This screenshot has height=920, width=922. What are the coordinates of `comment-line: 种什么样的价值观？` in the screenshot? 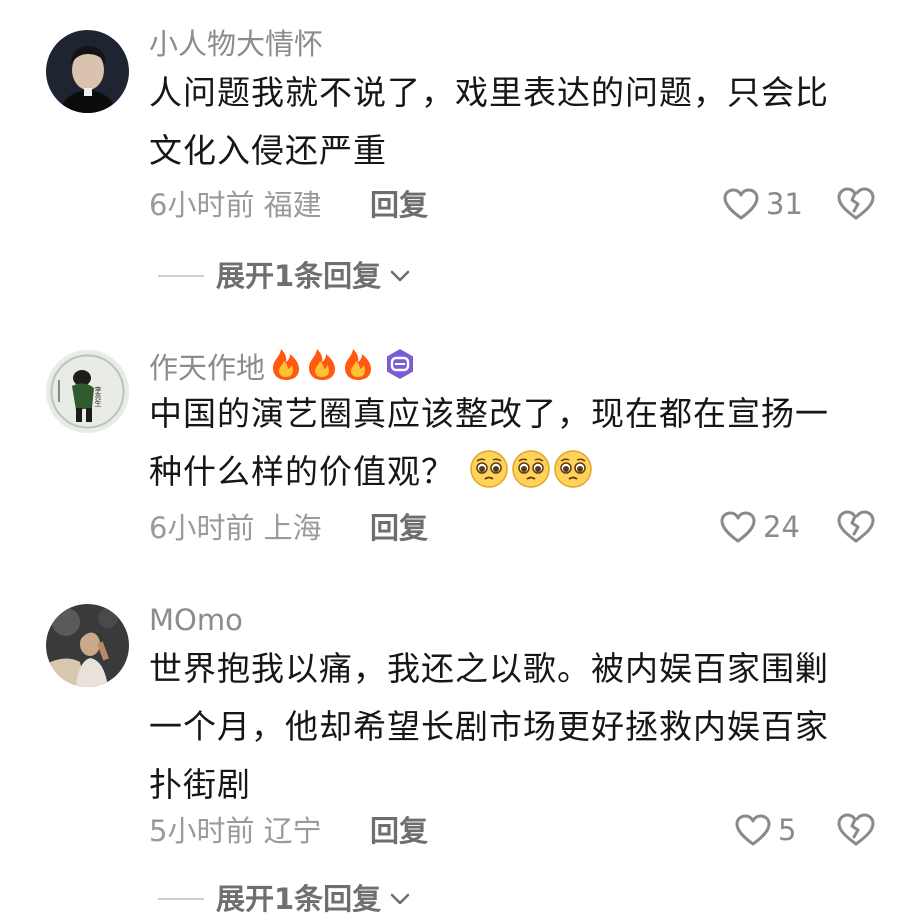 It's located at (514, 475).